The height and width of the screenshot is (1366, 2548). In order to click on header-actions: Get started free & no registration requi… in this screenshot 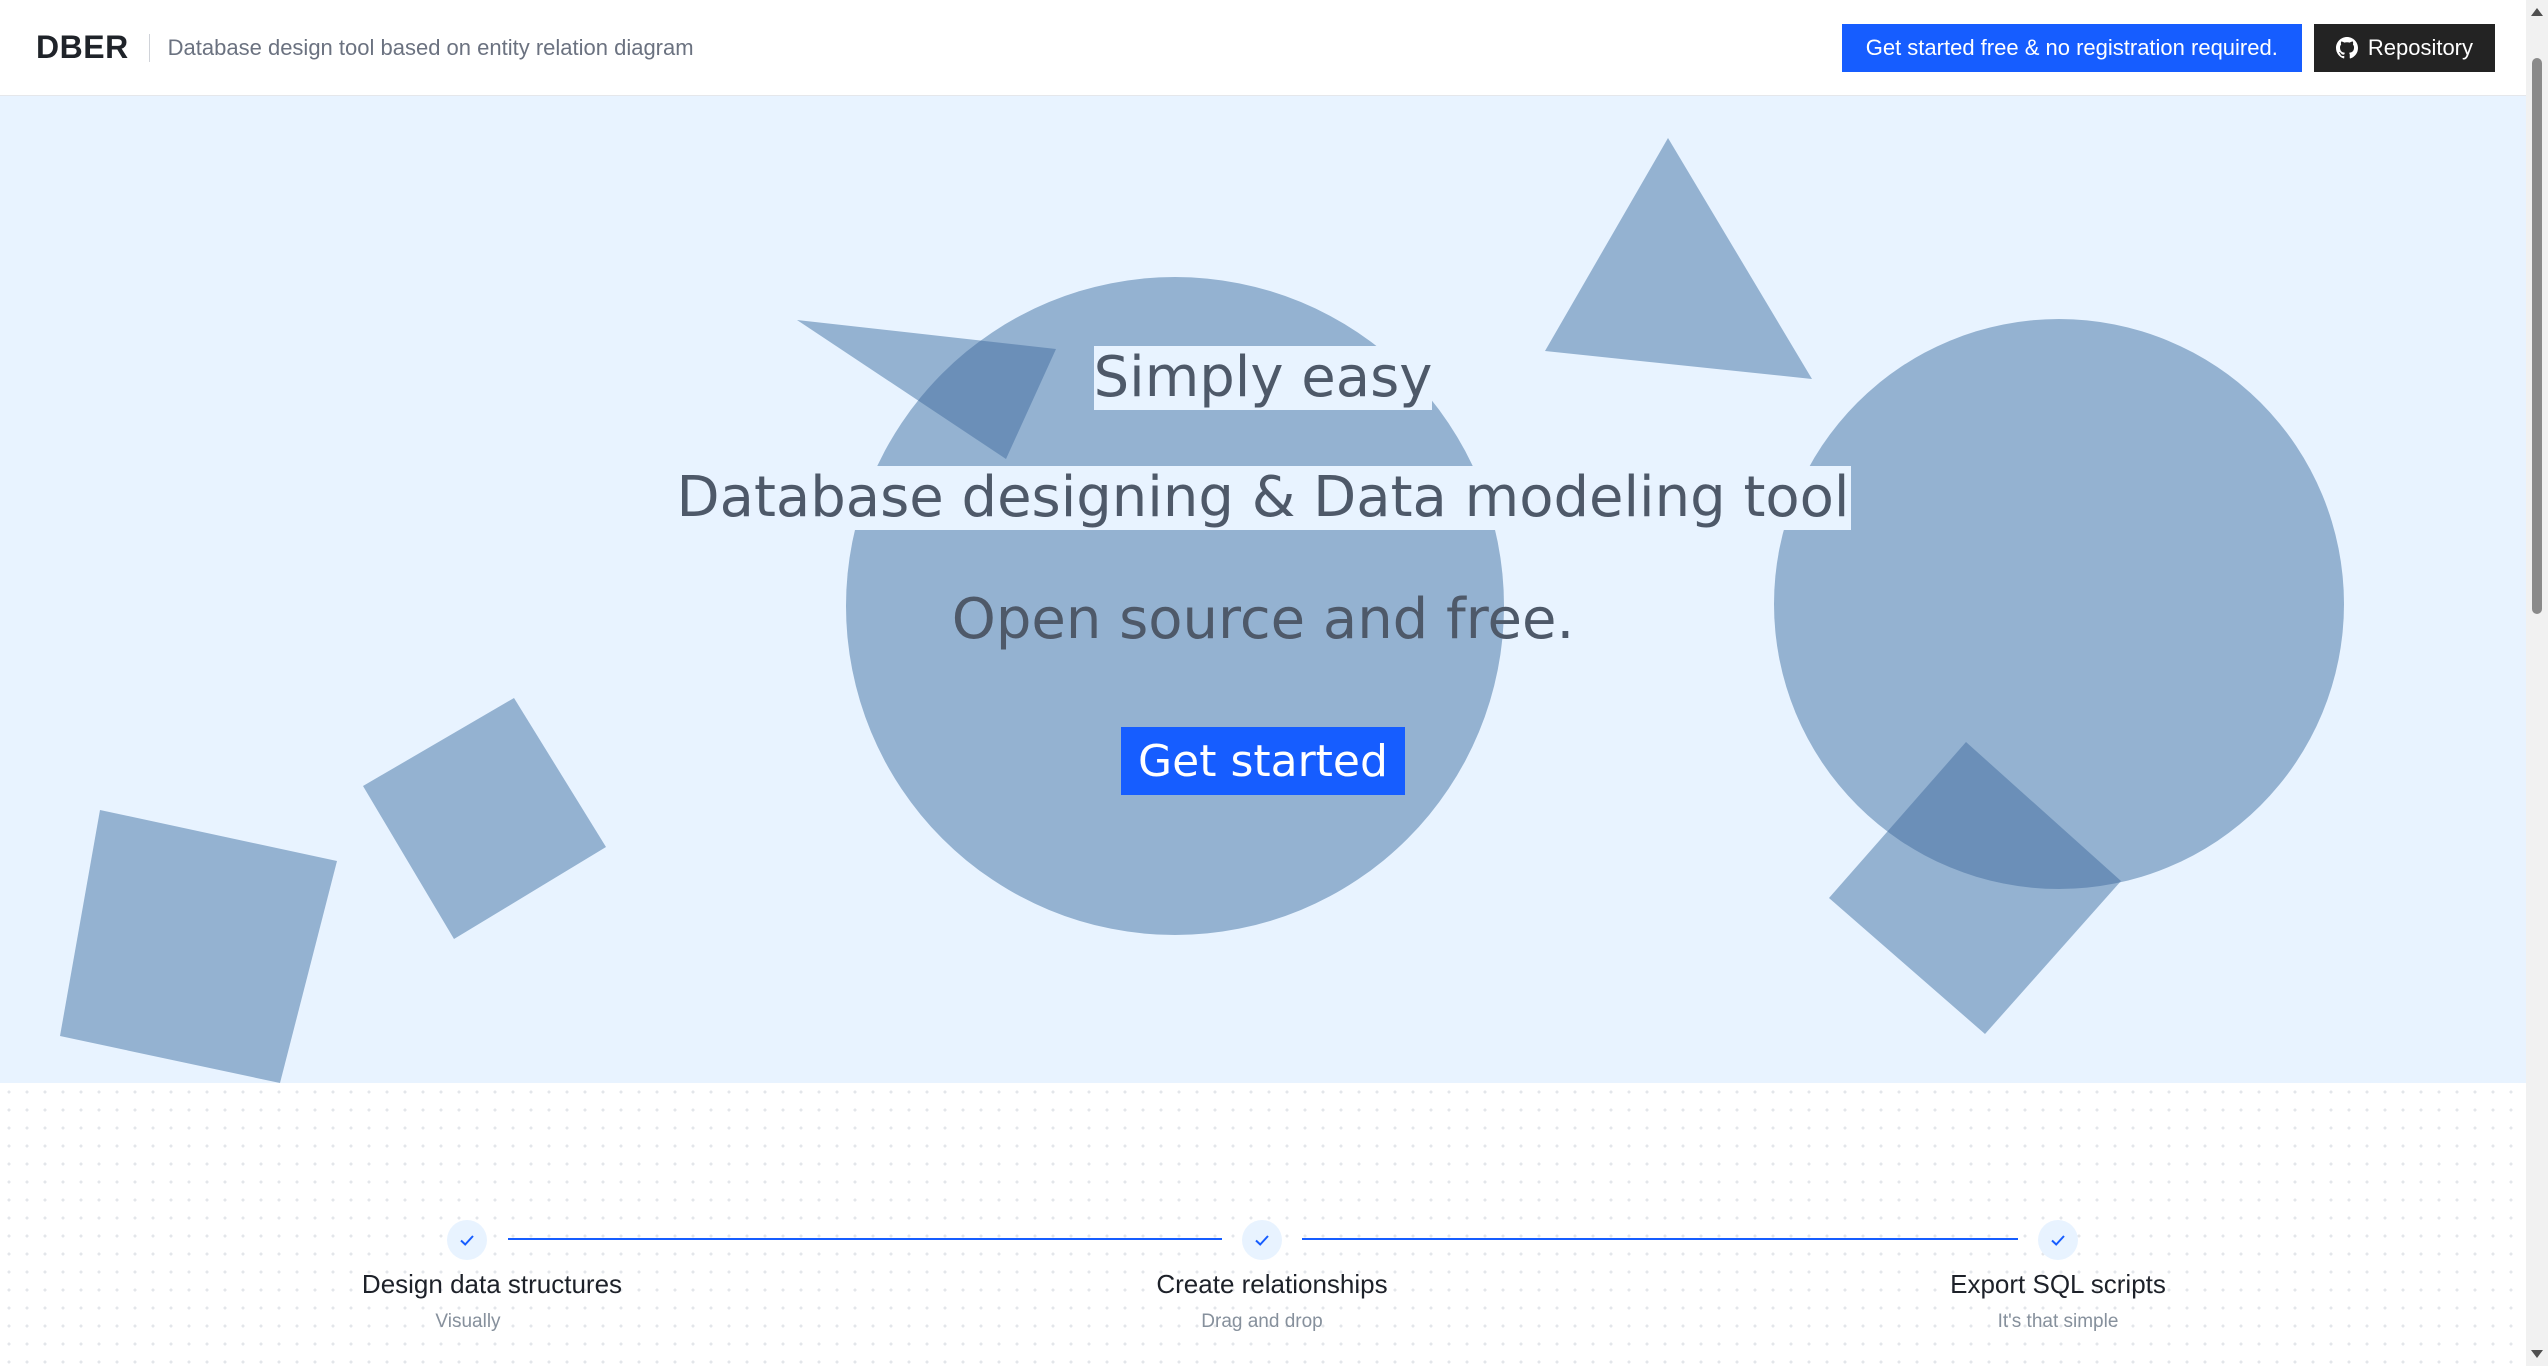, I will do `click(2168, 48)`.